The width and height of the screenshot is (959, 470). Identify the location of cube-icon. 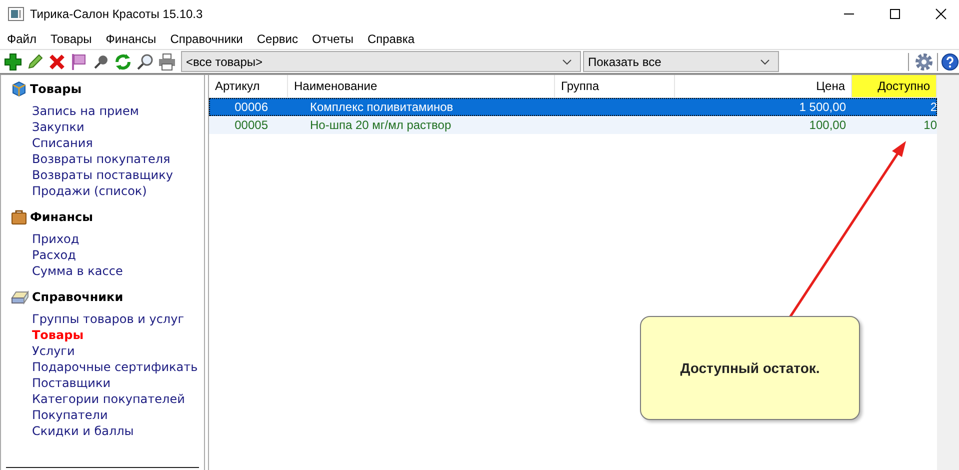
(19, 89).